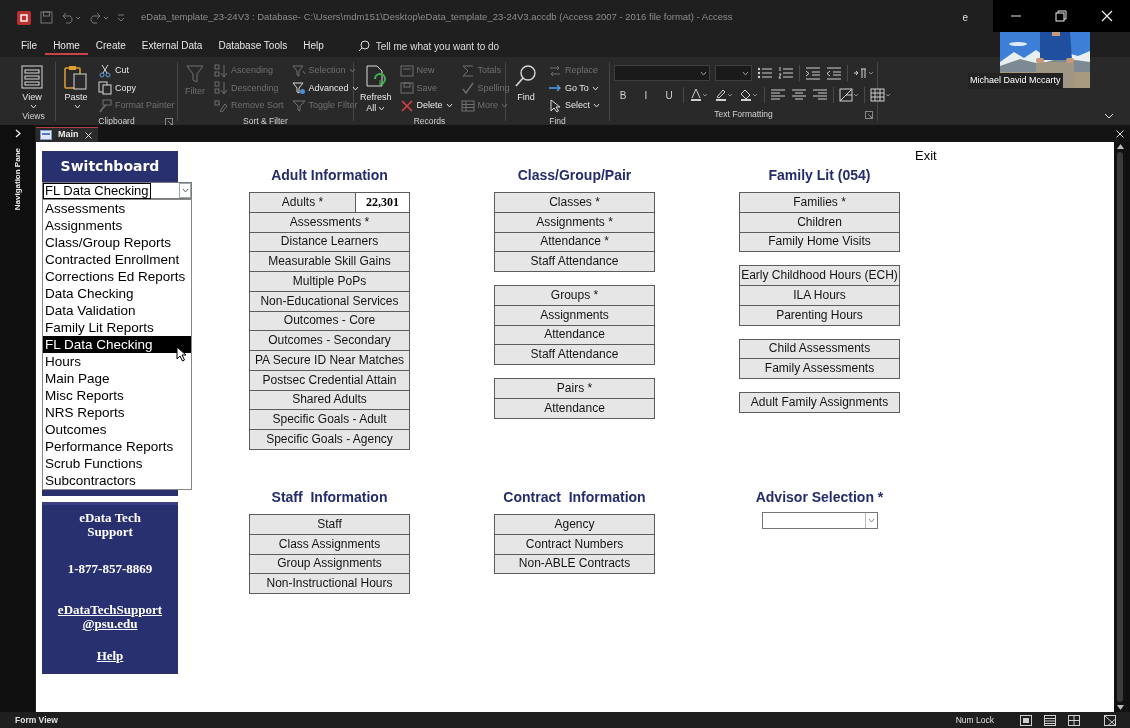 This screenshot has height=728, width=1130. Describe the element at coordinates (786, 73) in the screenshot. I see `numbered-list-icon` at that location.